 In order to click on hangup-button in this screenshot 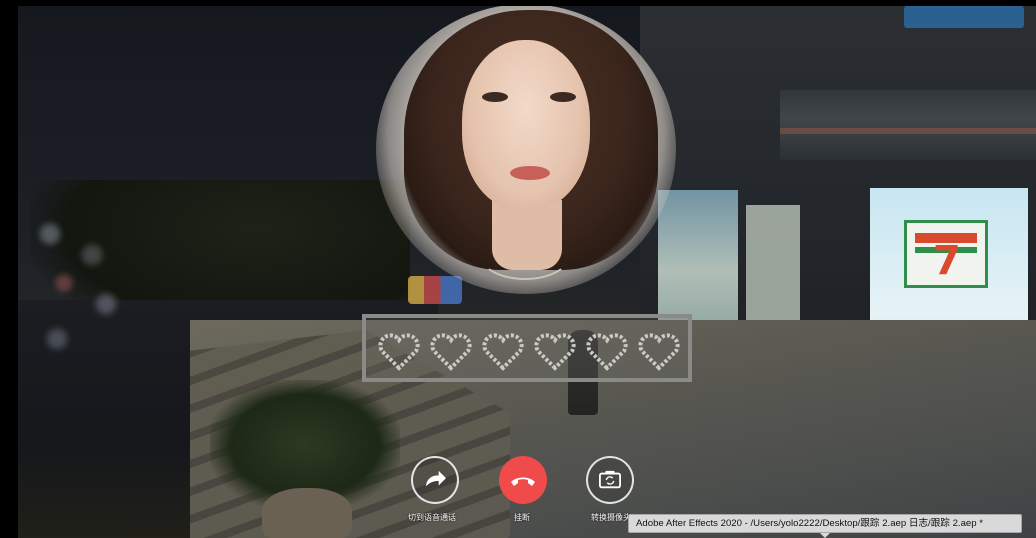, I will do `click(523, 480)`.